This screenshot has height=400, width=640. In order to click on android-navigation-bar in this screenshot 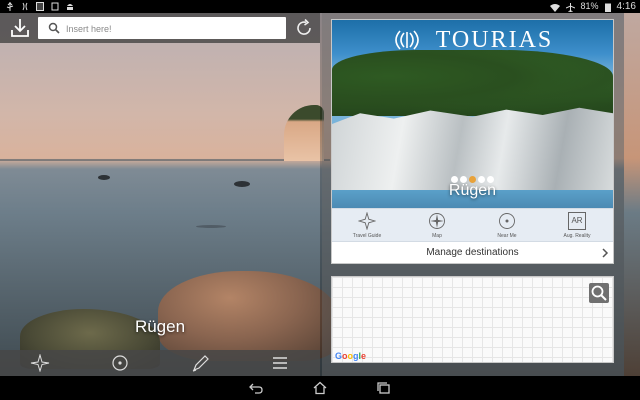, I will do `click(320, 388)`.